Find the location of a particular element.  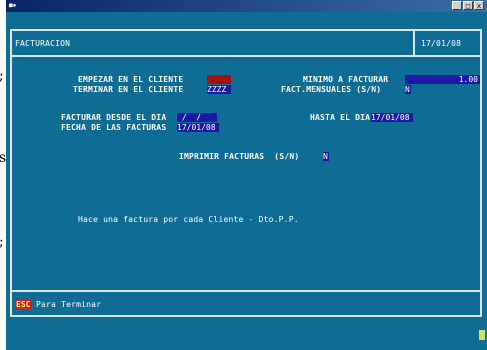

close-button: x is located at coordinates (479, 5).